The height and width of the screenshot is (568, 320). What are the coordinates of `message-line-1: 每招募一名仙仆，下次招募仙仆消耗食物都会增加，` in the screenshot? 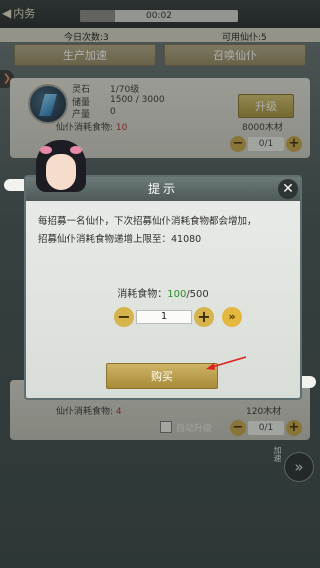 It's located at (147, 221).